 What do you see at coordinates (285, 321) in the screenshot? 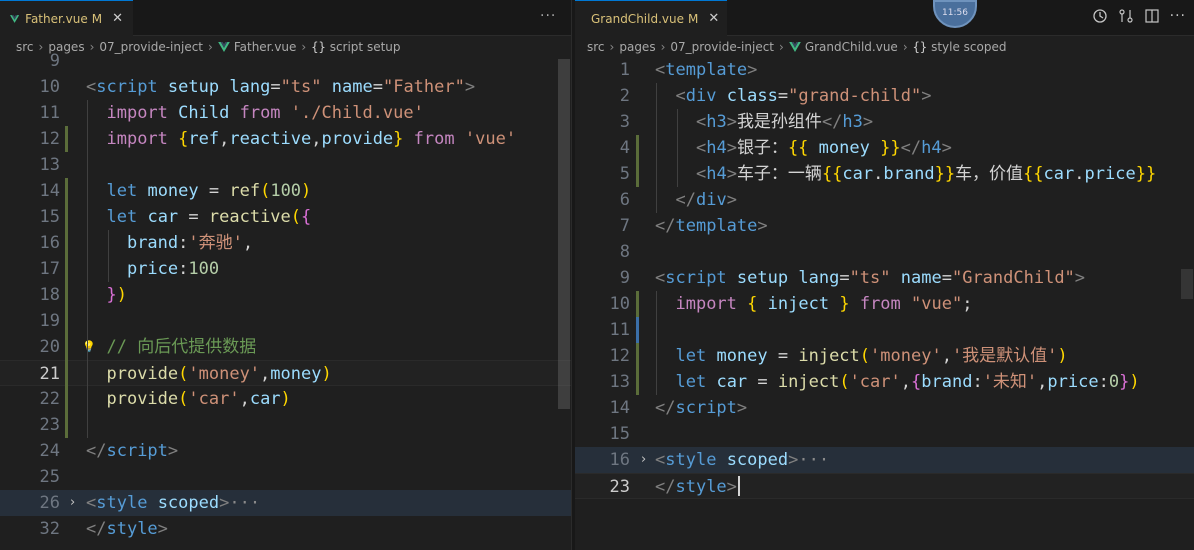
I see `code-line: 19` at bounding box center [285, 321].